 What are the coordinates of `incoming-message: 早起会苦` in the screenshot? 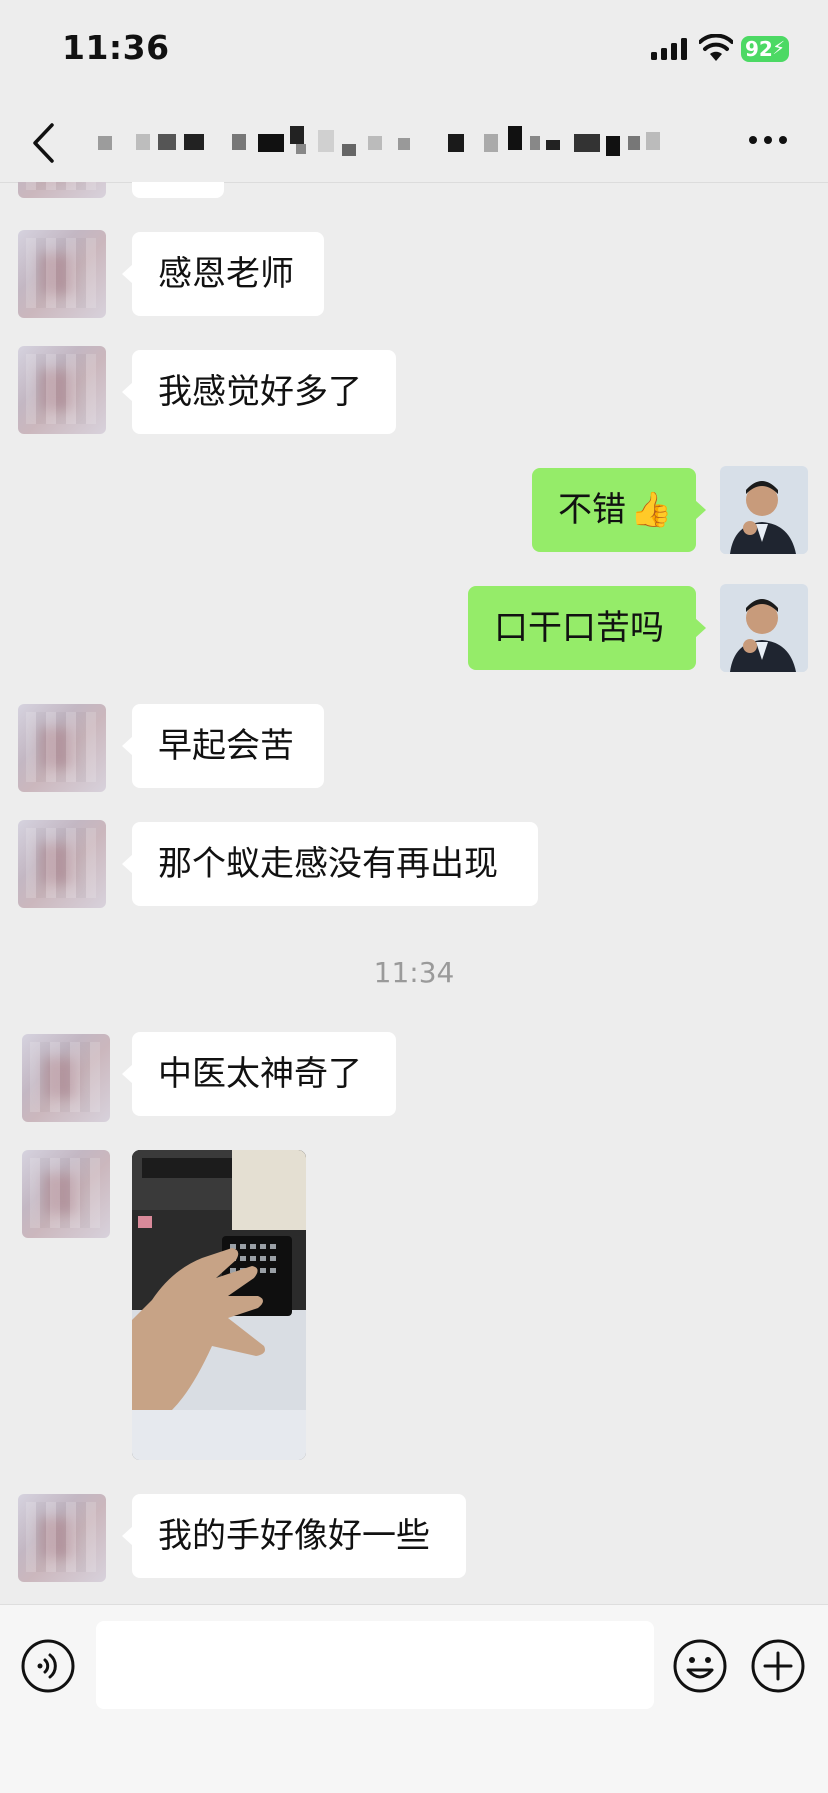 It's located at (223, 746).